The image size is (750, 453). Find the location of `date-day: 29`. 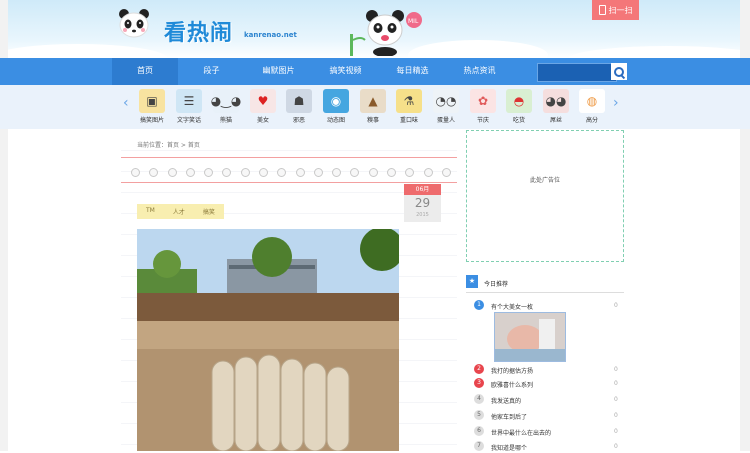

date-day: 29 is located at coordinates (422, 202).